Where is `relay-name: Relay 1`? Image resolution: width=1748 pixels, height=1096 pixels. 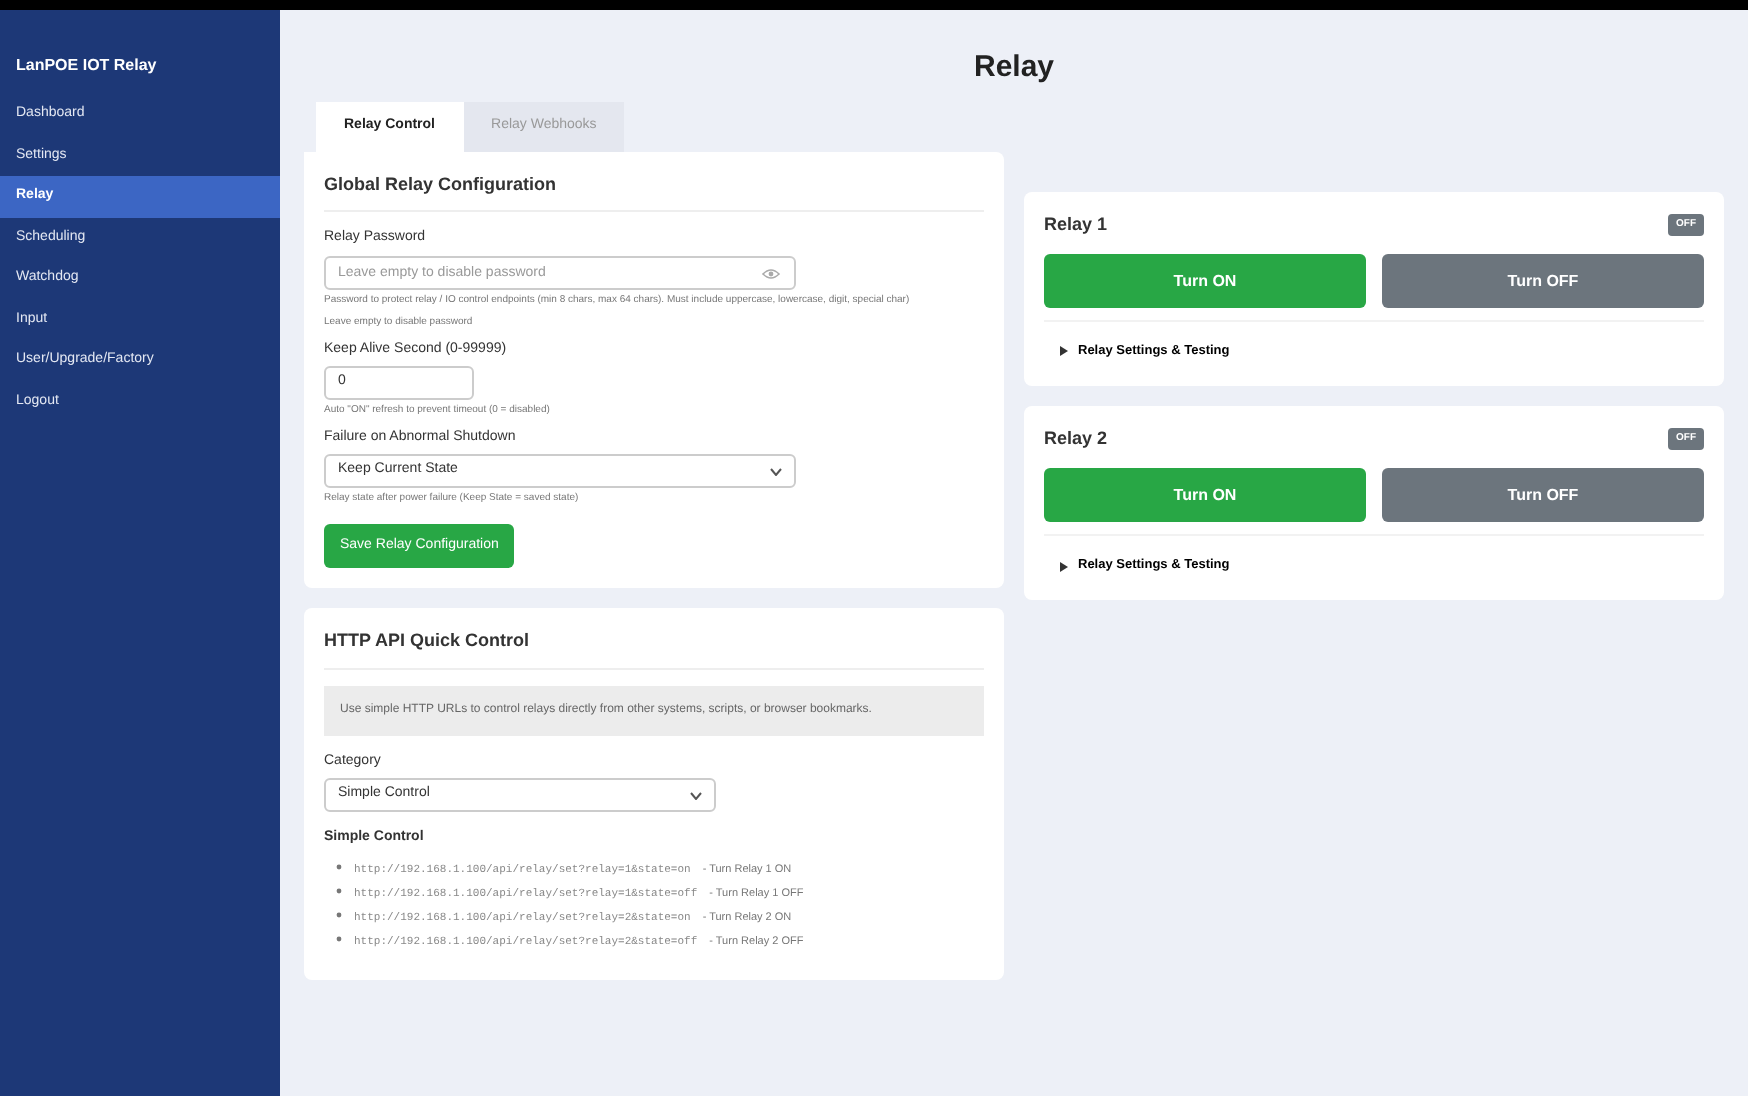
relay-name: Relay 1 is located at coordinates (1076, 224).